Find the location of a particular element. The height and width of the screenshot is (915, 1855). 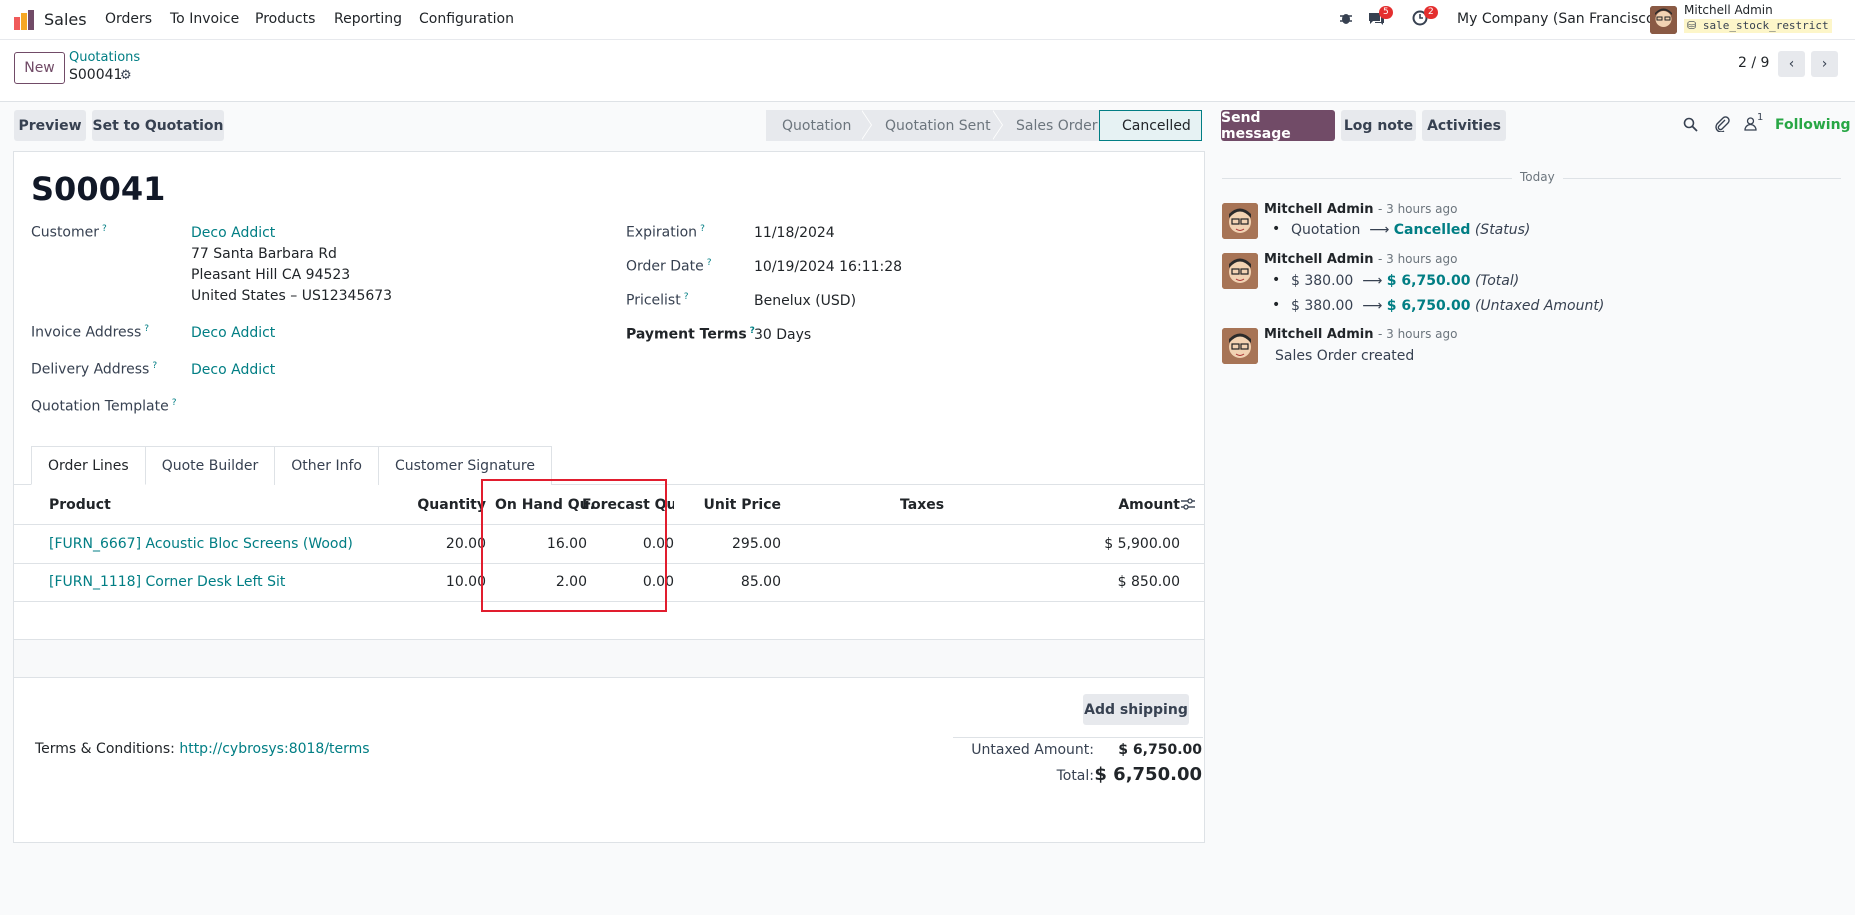

chevron-right-icon: › is located at coordinates (1824, 64).